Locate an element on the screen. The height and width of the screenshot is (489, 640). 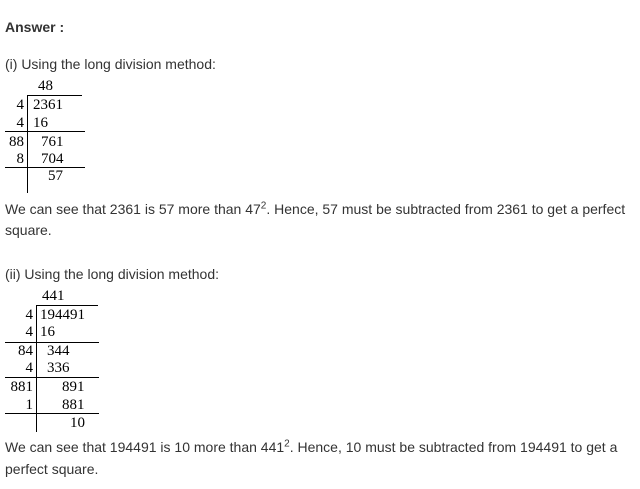
division2-row: 16 is located at coordinates (47, 332).